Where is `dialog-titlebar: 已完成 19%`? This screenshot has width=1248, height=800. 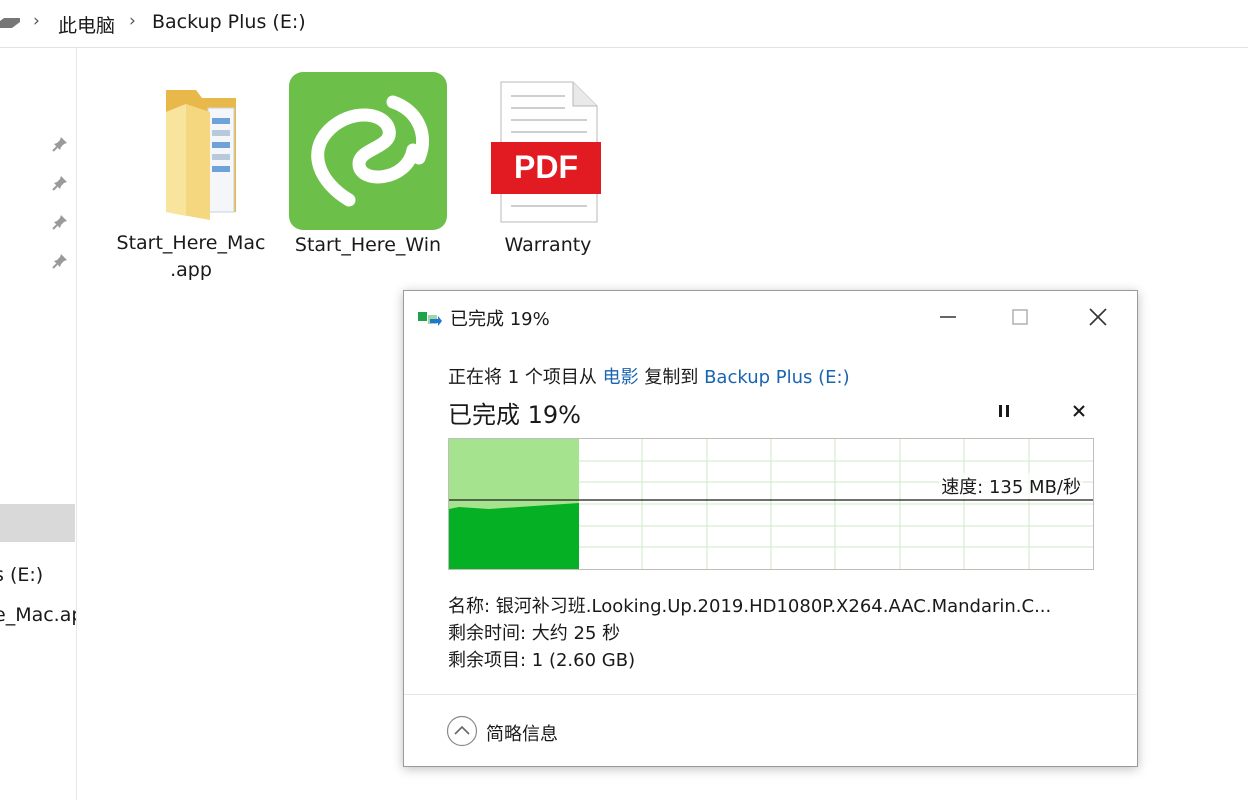 dialog-titlebar: 已完成 19% is located at coordinates (770, 316).